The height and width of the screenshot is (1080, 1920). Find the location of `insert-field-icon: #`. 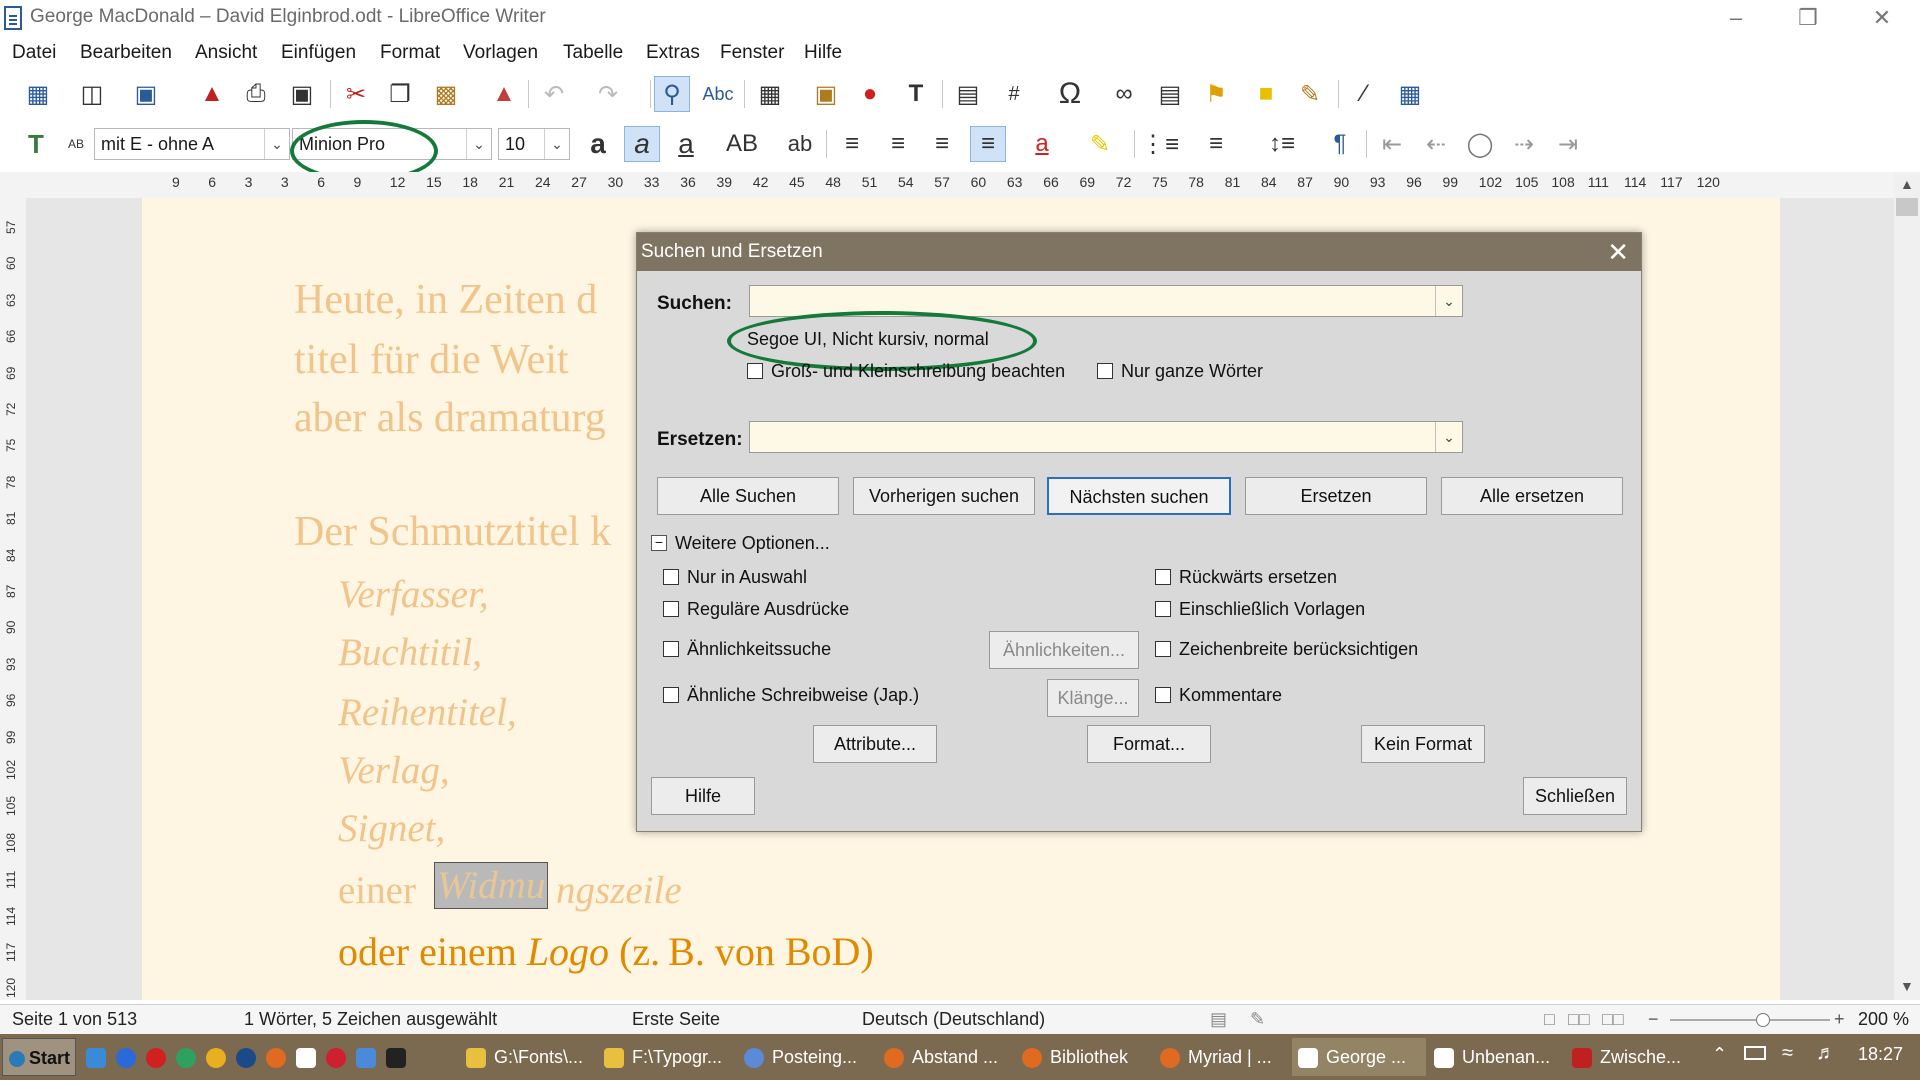

insert-field-icon: # is located at coordinates (1014, 94).